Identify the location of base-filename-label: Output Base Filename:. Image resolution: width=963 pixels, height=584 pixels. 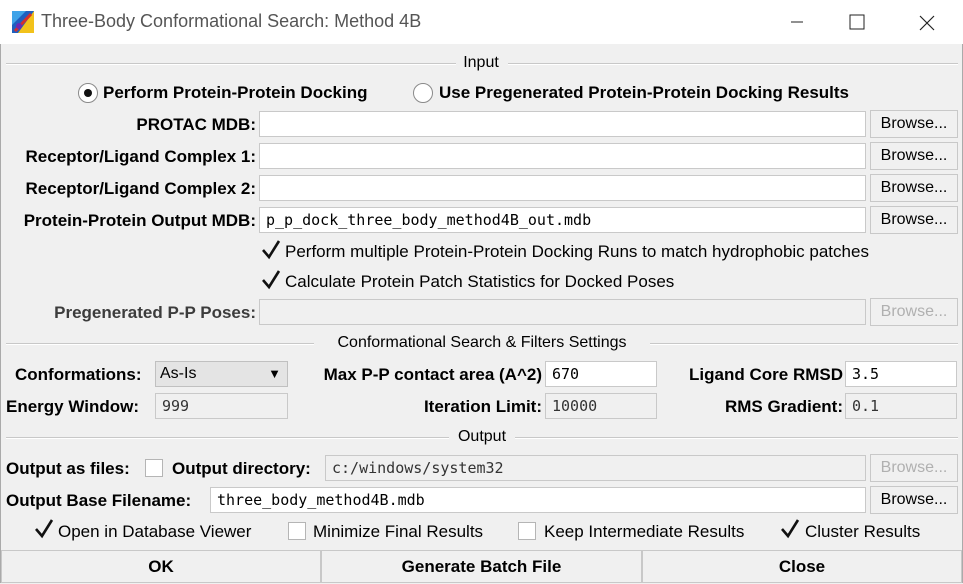
(99, 500).